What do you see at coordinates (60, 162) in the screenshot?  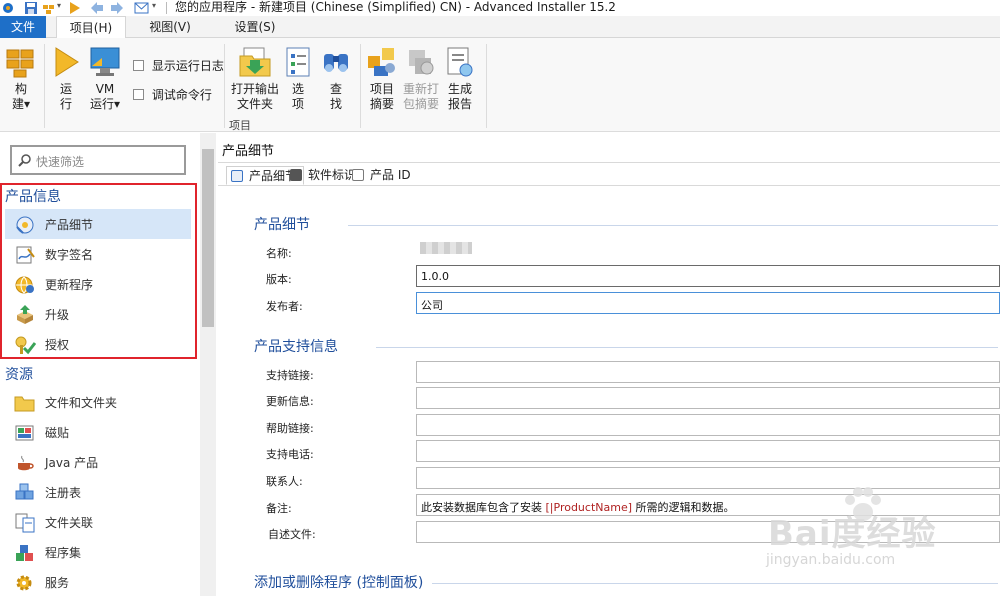 I see `search-placeholder: 快速筛选` at bounding box center [60, 162].